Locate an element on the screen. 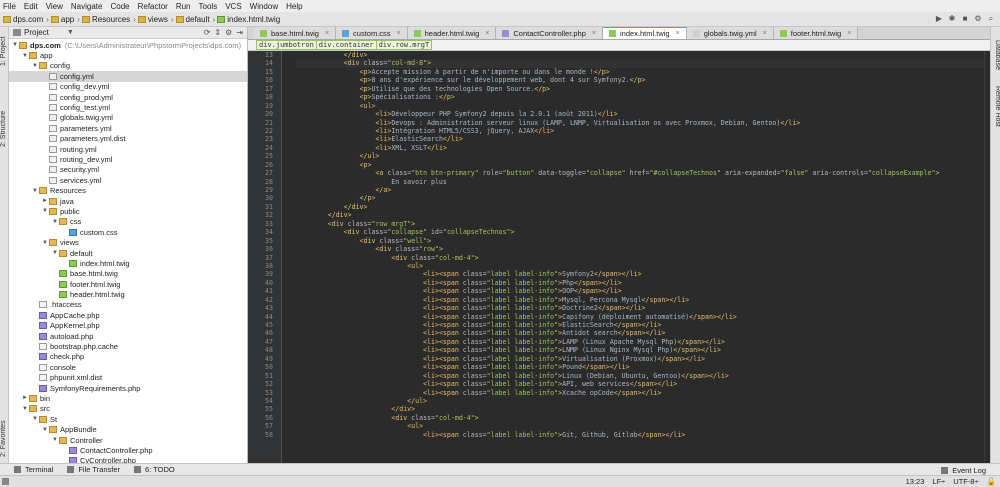  tree-file: parameters.yml is located at coordinates (128, 128).